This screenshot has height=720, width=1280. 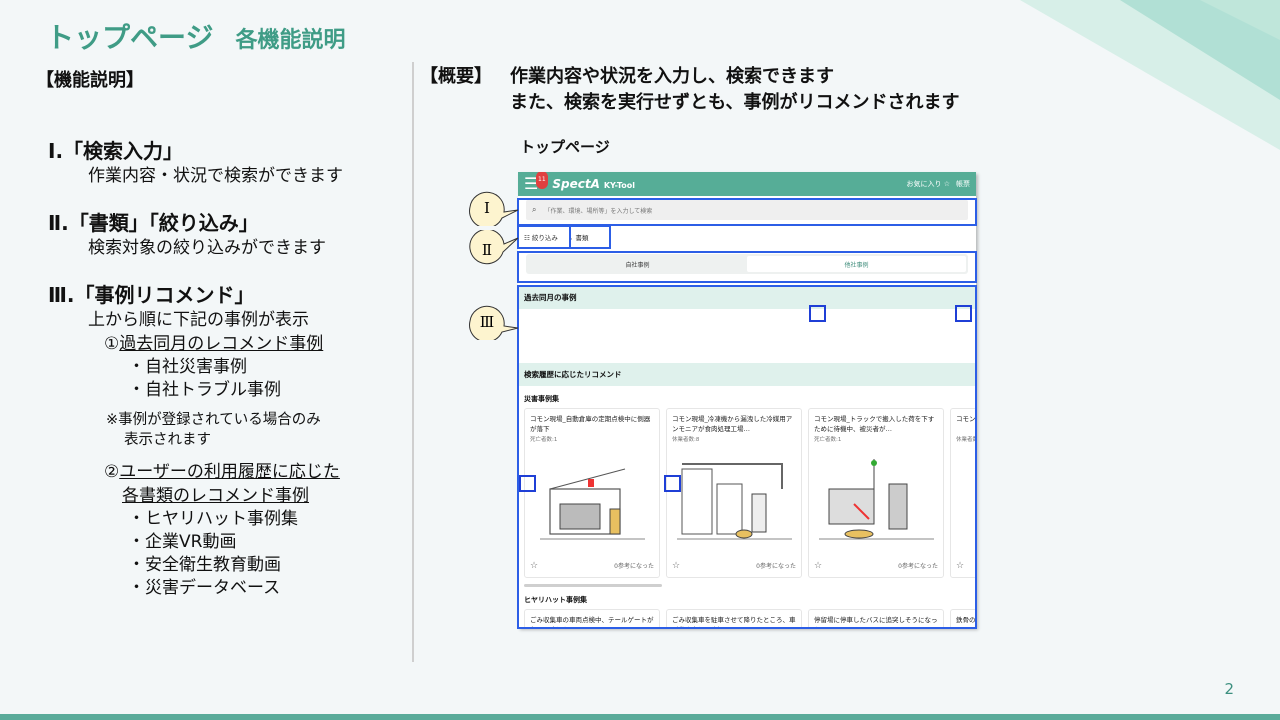 What do you see at coordinates (222, 472) in the screenshot?
I see `reco-2-heading: ②ユーザーの利用履歴に応じた` at bounding box center [222, 472].